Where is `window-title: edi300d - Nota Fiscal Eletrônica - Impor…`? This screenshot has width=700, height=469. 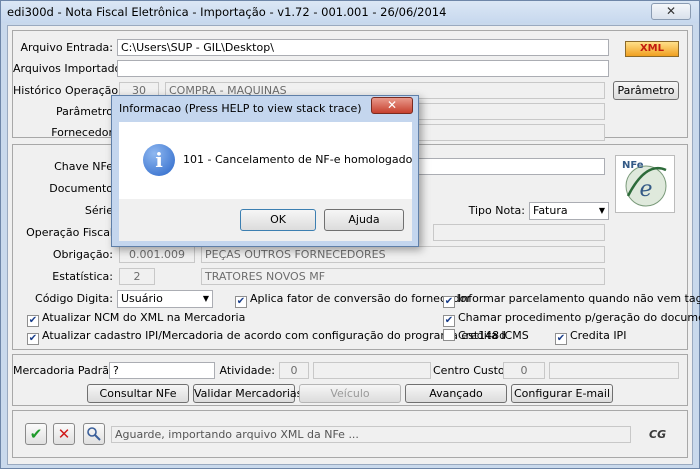 window-title: edi300d - Nota Fiscal Eletrônica - Impor… is located at coordinates (227, 12).